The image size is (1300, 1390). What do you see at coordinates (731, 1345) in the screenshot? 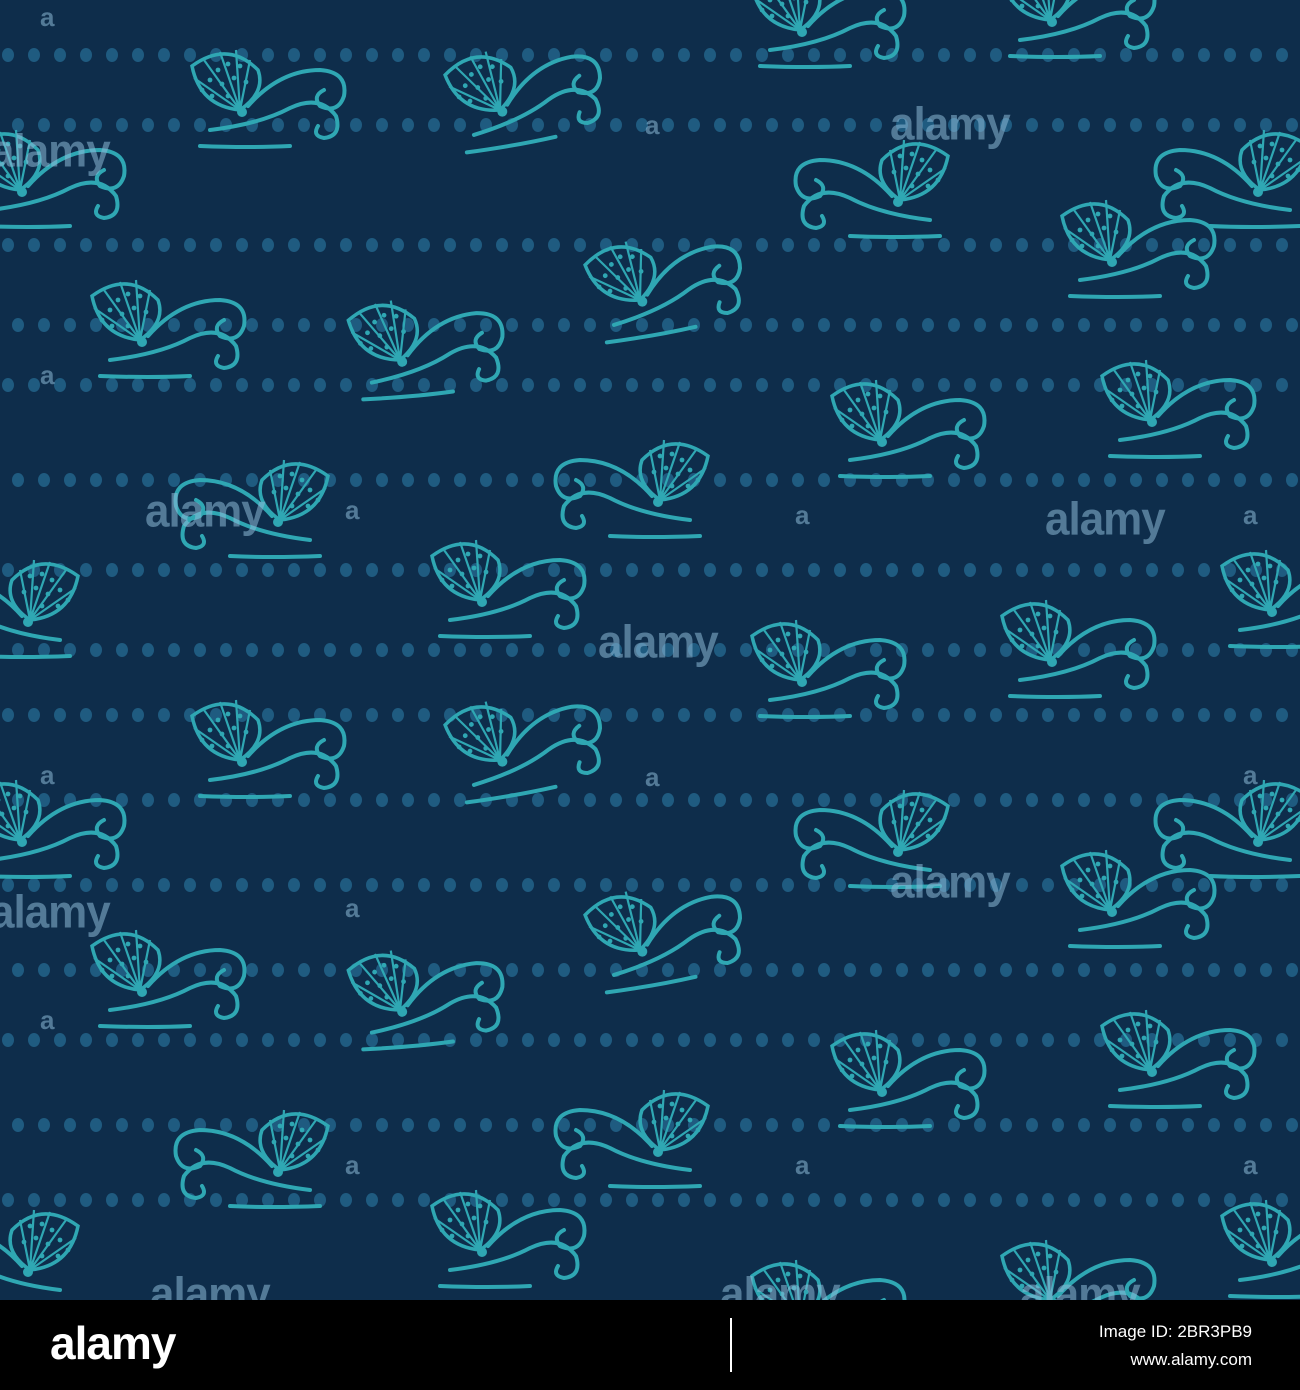
I see `footer-divider` at bounding box center [731, 1345].